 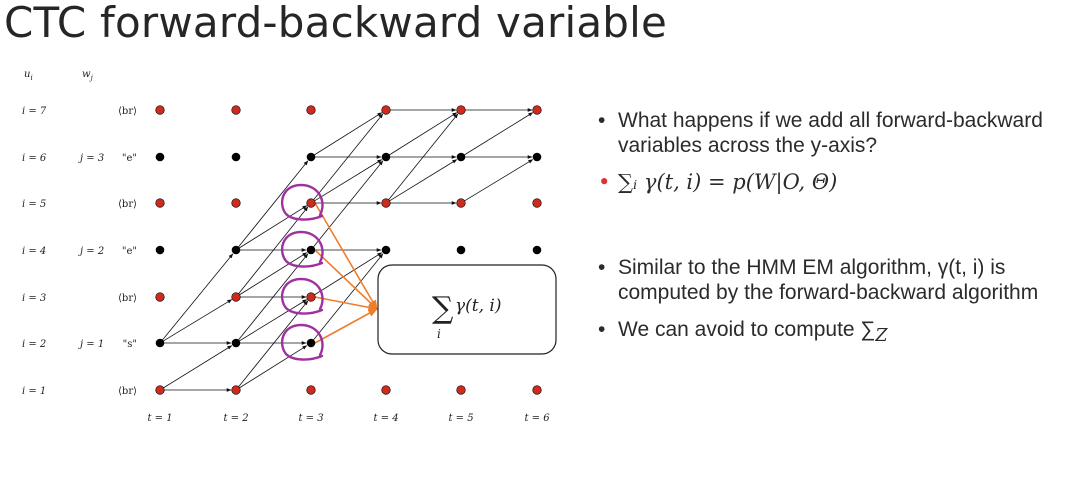 I want to click on bullet-avoid-text: We can avoid to compute ∑, so click(x=747, y=329).